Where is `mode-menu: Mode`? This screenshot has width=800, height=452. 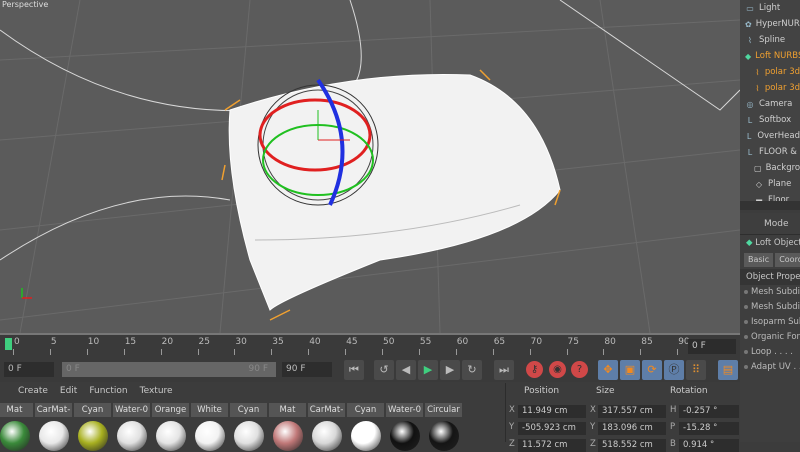
mode-menu: Mode is located at coordinates (770, 224).